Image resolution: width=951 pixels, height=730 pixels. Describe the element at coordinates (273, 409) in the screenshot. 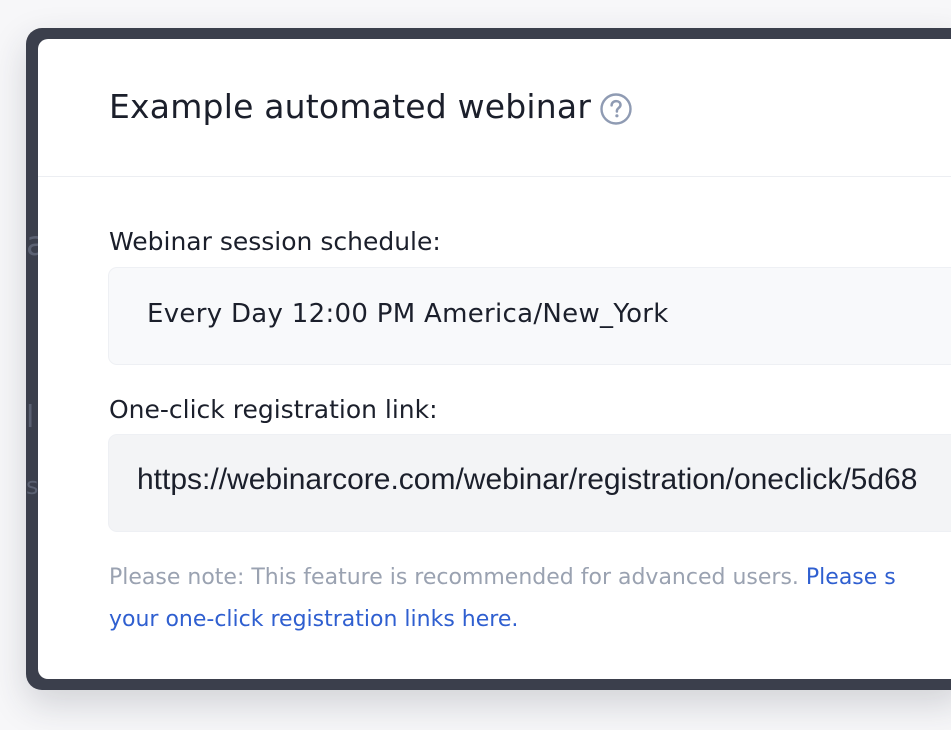

I see `registration-link-label: One-click registration link:` at that location.